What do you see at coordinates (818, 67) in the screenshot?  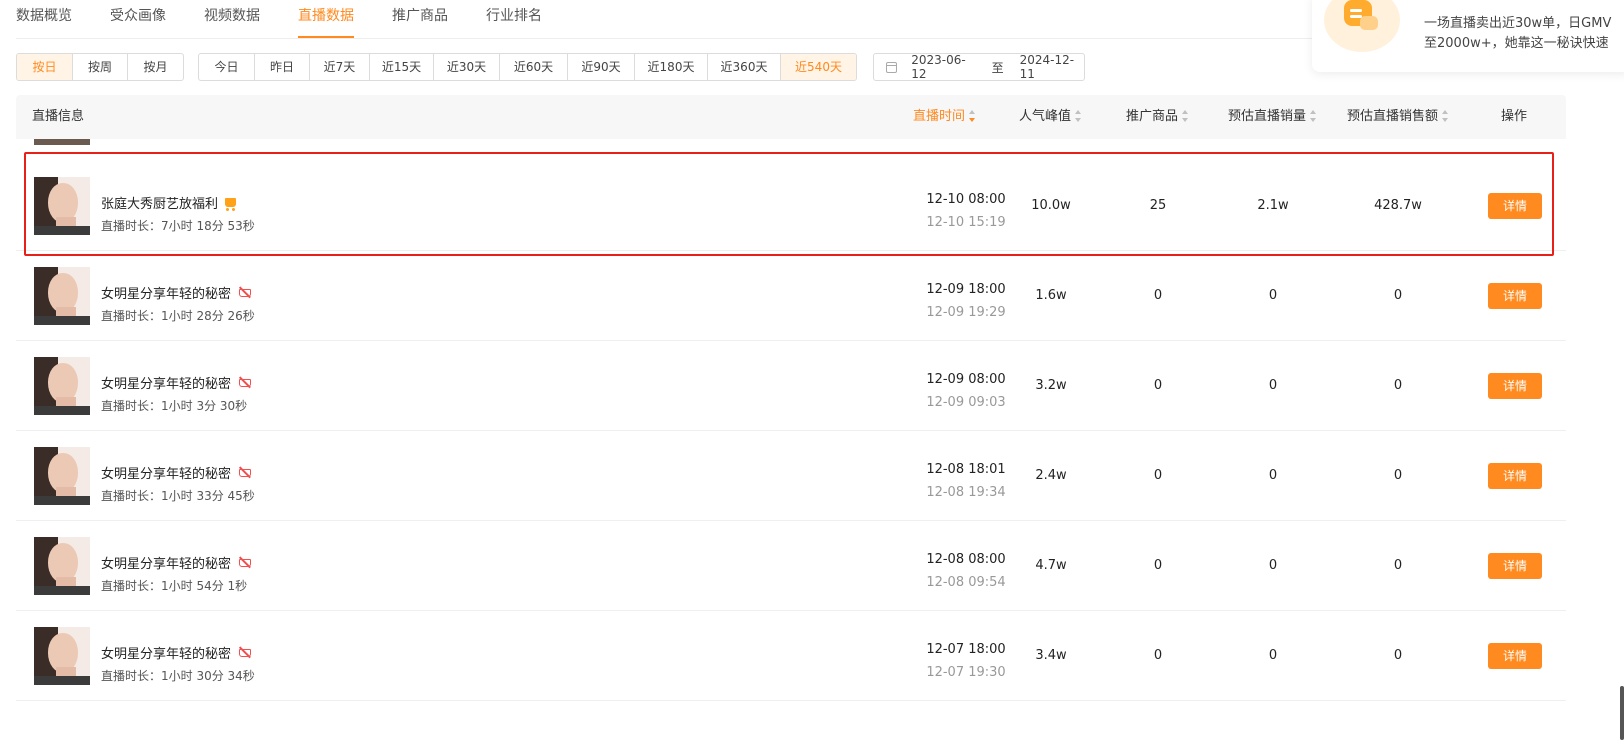 I see `range-540d-button: 近540天` at bounding box center [818, 67].